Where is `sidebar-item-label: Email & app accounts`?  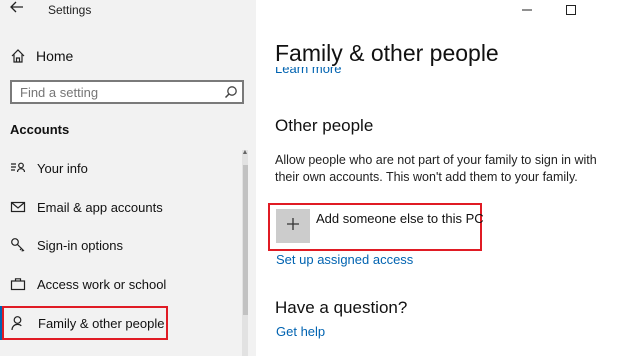 sidebar-item-label: Email & app accounts is located at coordinates (100, 207).